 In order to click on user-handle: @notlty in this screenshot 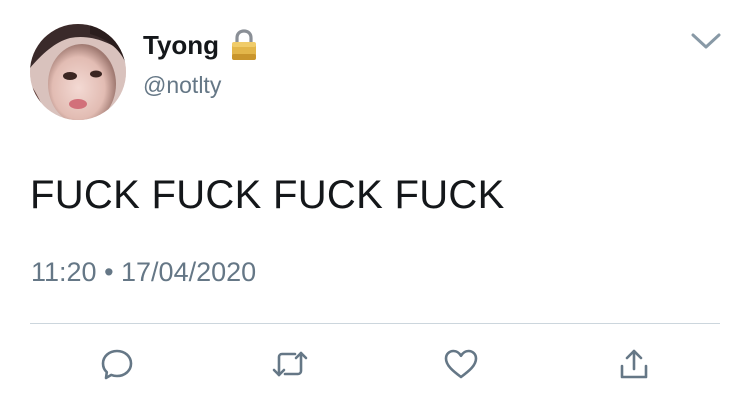, I will do `click(182, 85)`.